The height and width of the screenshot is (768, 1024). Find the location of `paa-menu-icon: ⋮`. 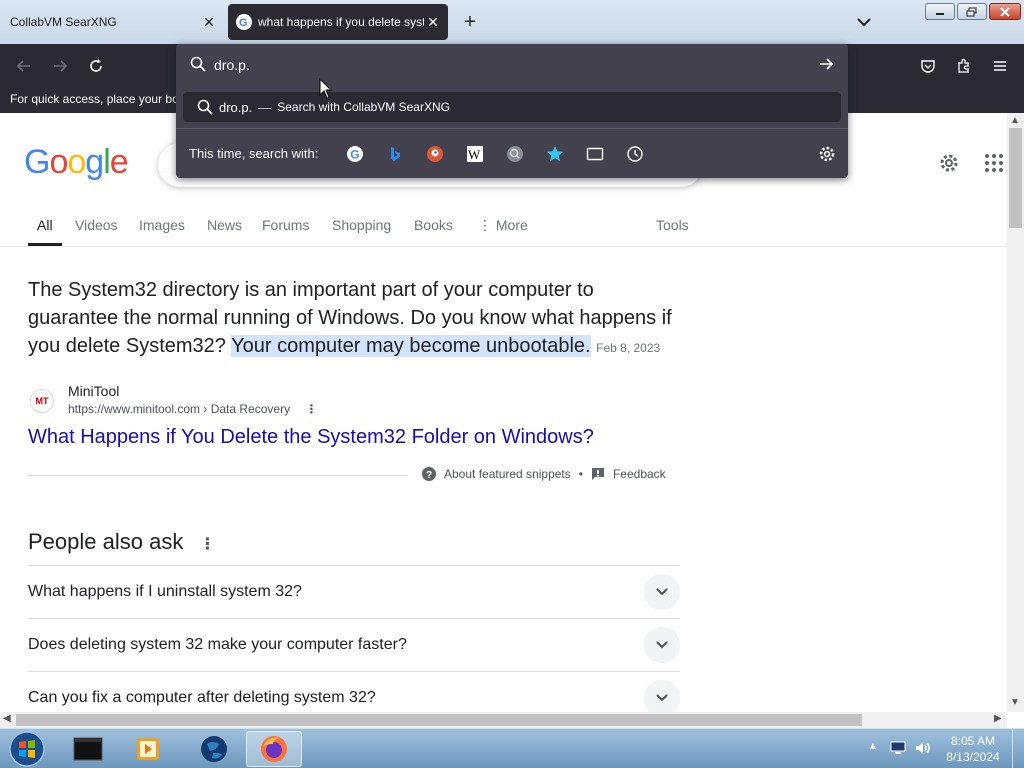

paa-menu-icon: ⋮ is located at coordinates (207, 544).